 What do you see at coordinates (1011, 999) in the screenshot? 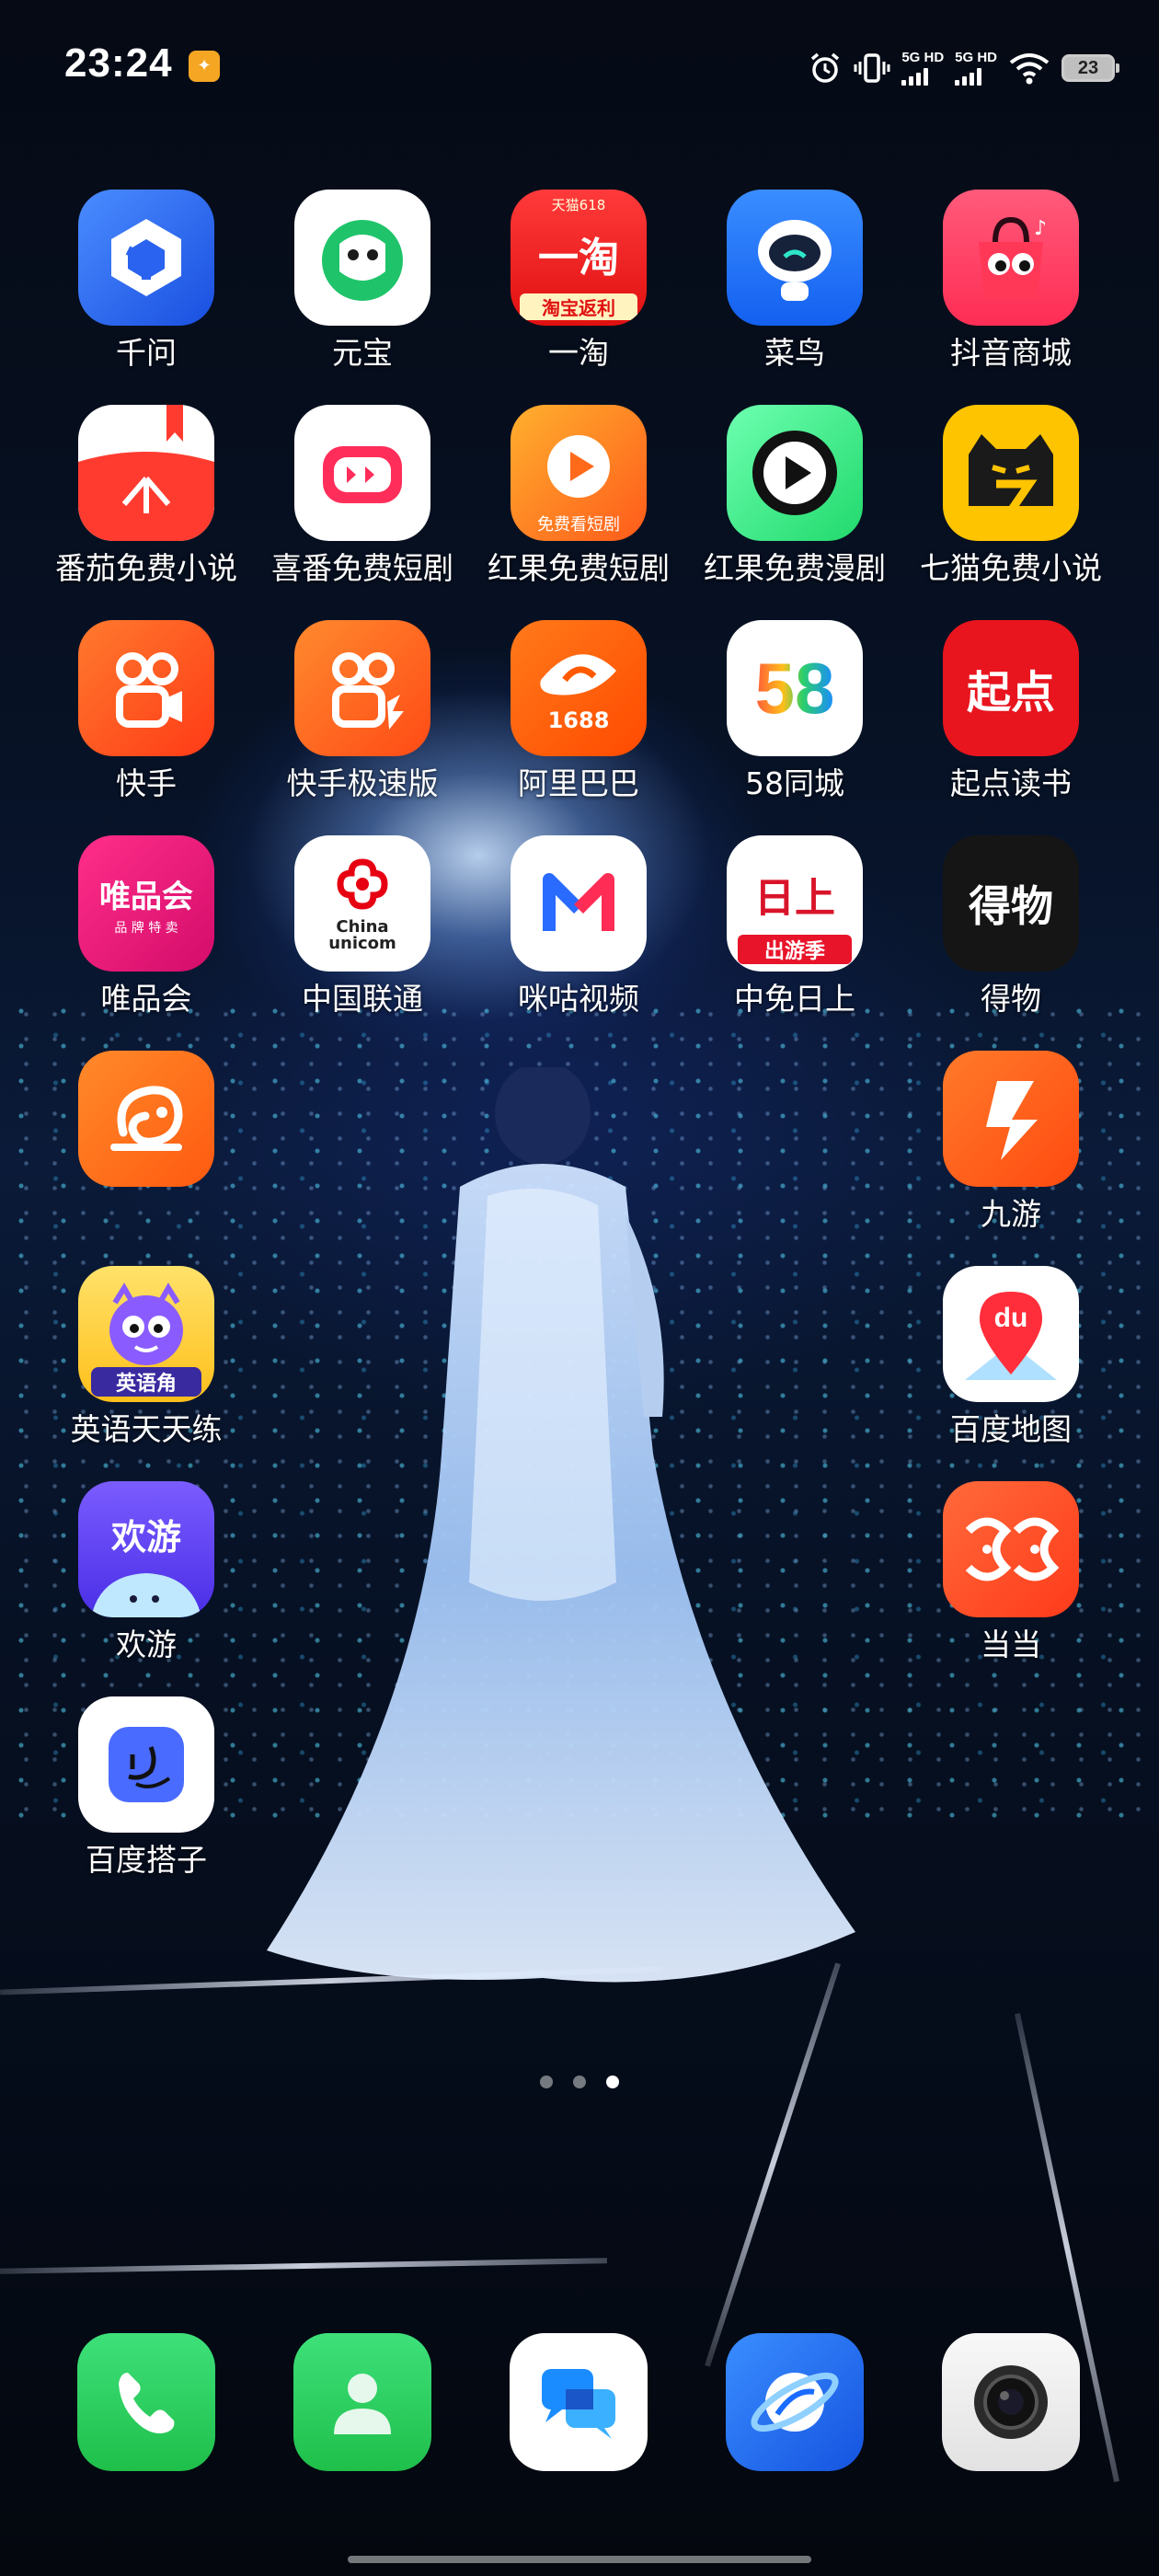
I see `app-label: 得物` at bounding box center [1011, 999].